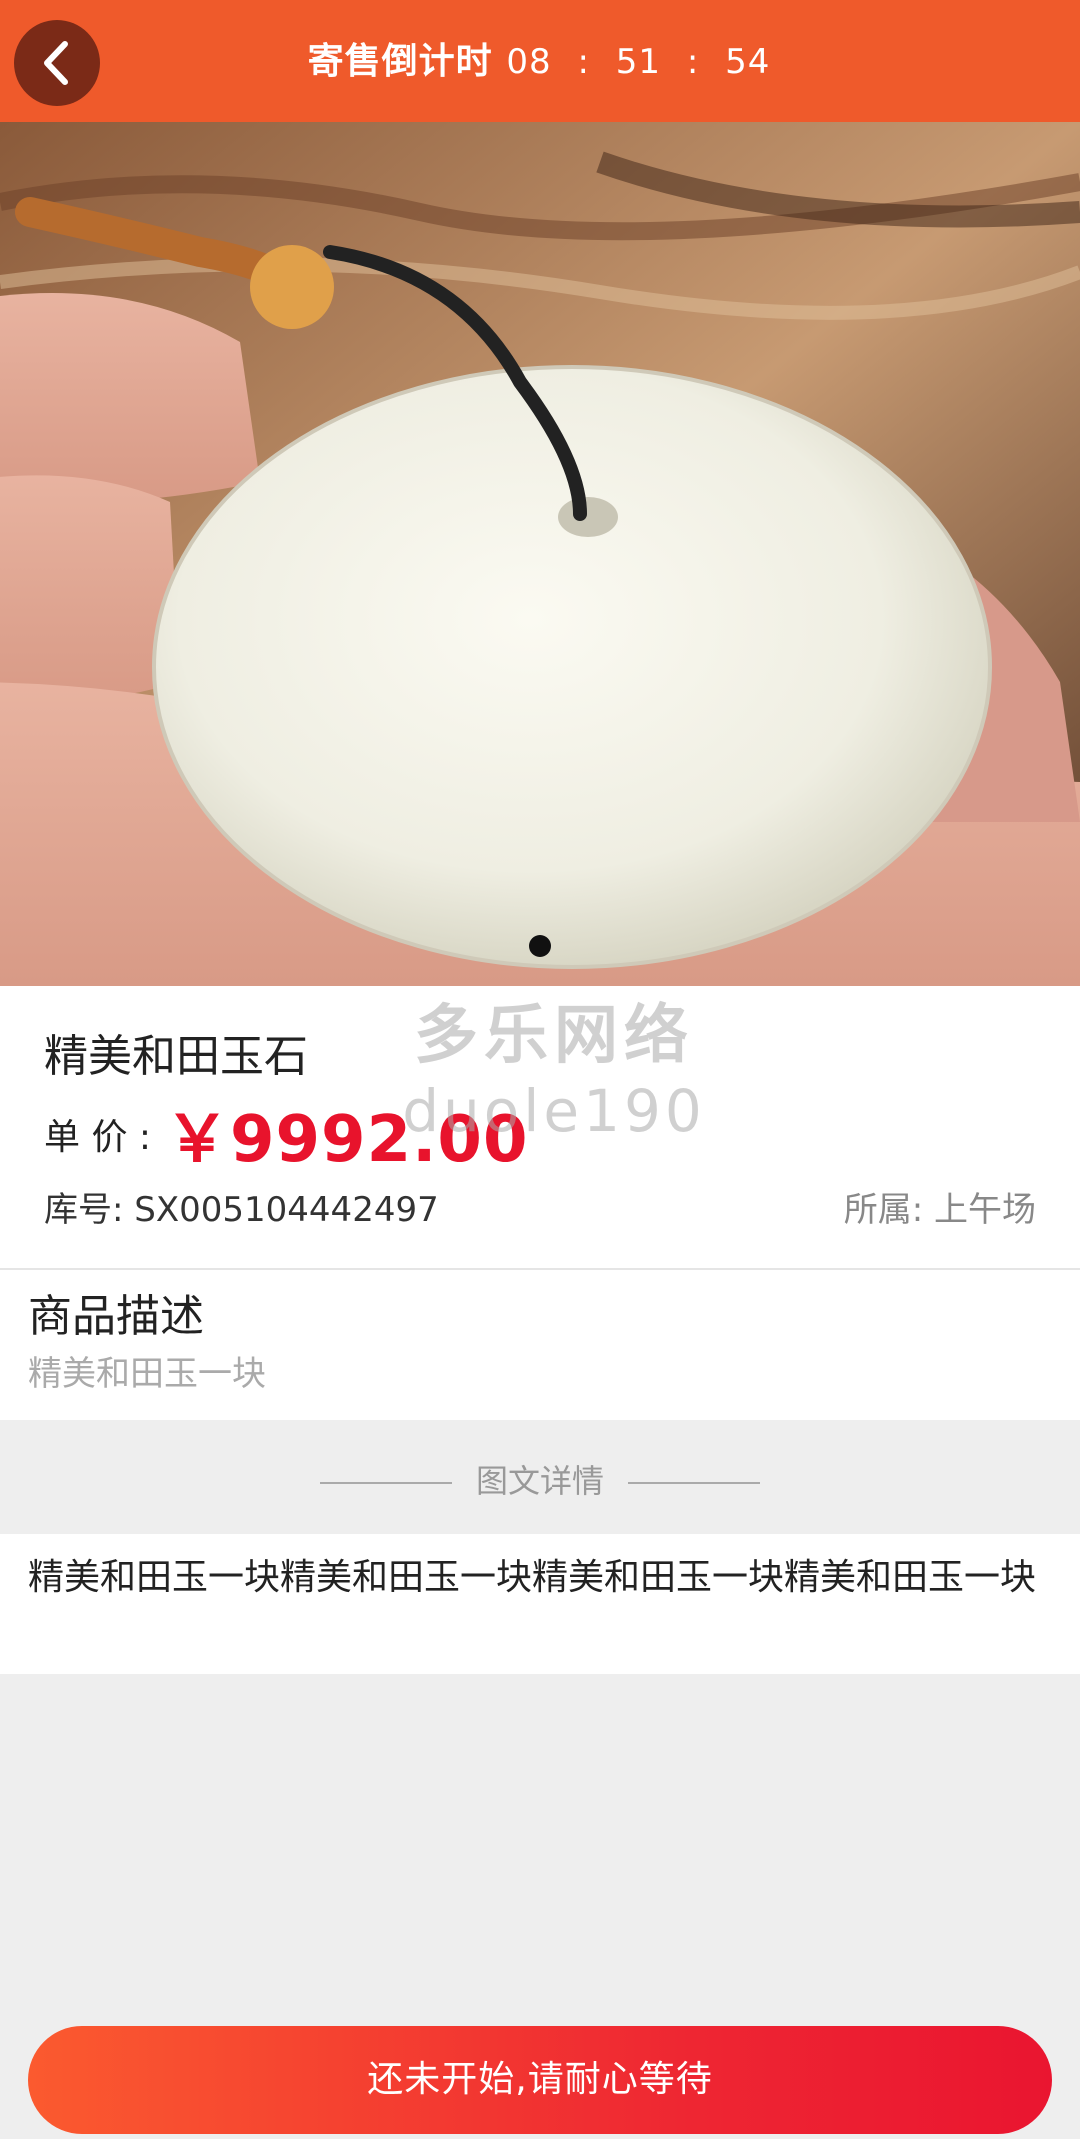 The height and width of the screenshot is (2139, 1080). Describe the element at coordinates (147, 1374) in the screenshot. I see `description-text: 精美和田玉一块` at that location.